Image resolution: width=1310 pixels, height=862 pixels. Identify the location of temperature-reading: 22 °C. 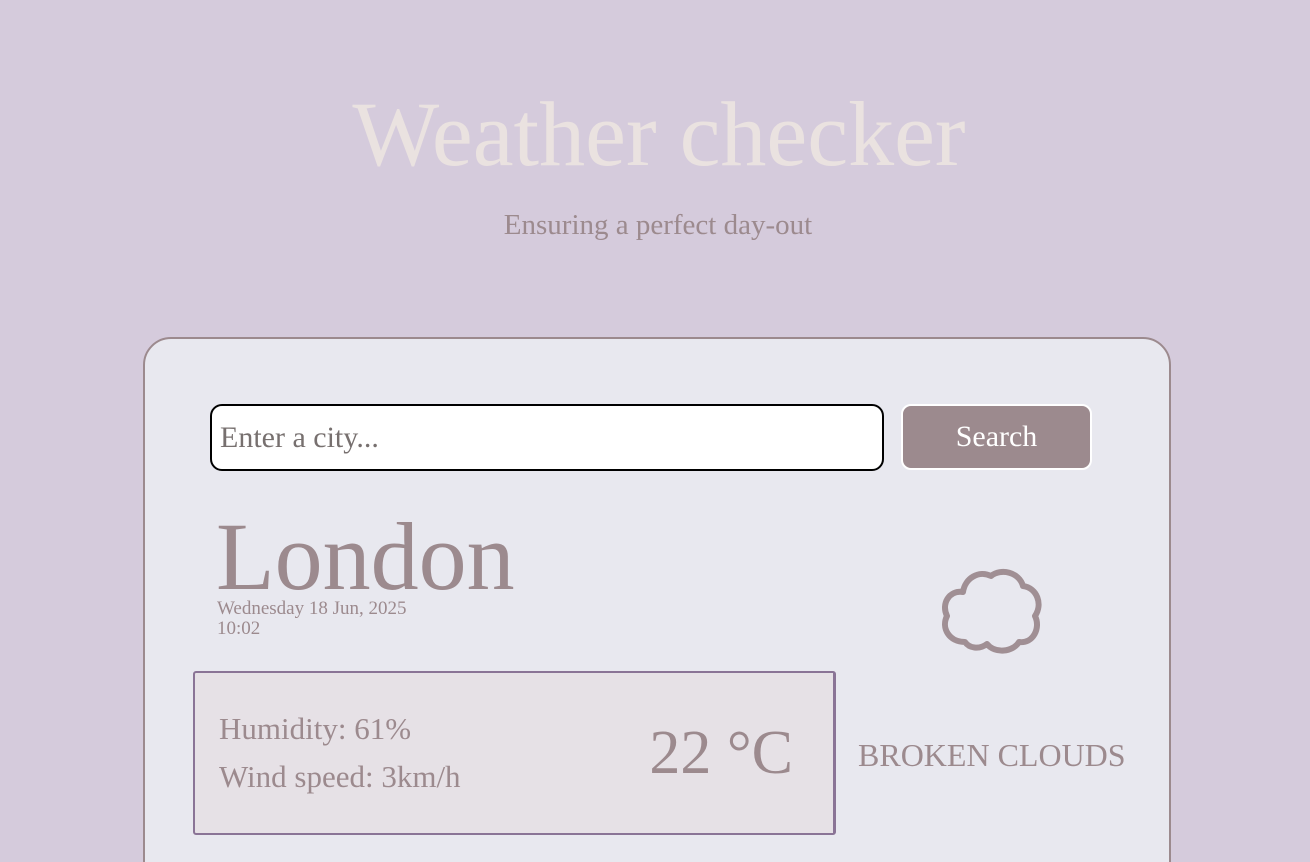
(721, 753).